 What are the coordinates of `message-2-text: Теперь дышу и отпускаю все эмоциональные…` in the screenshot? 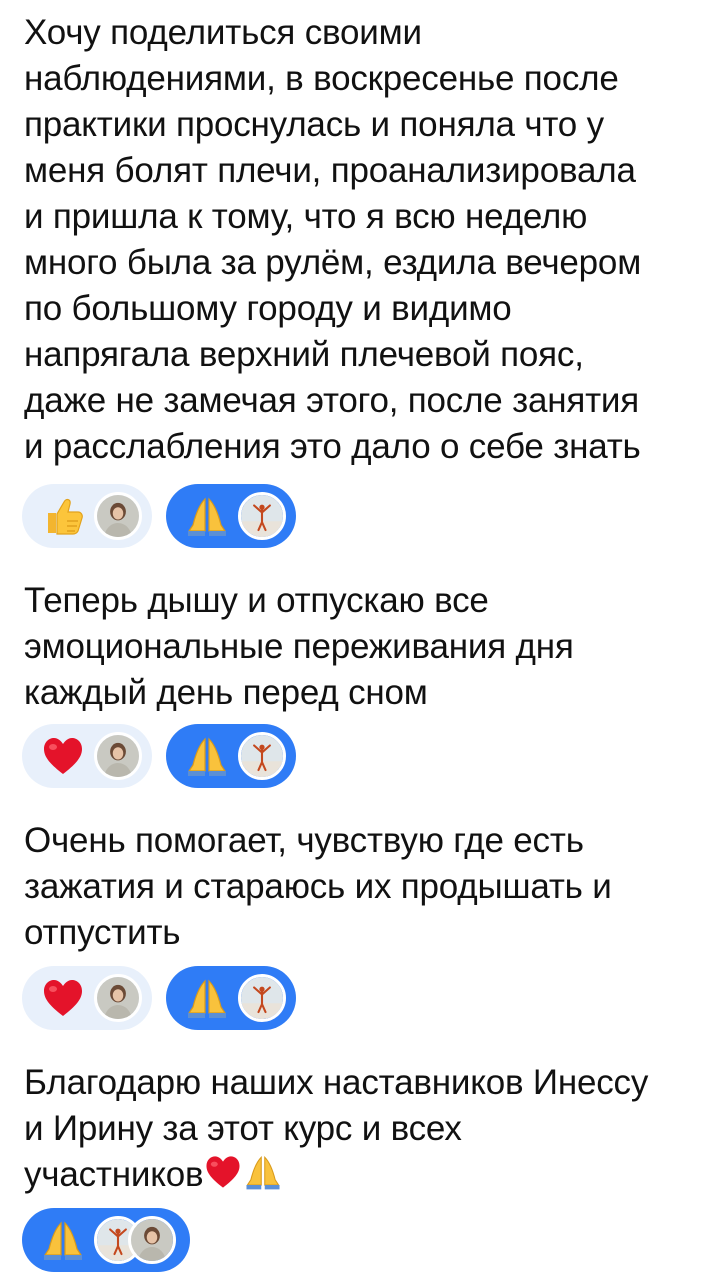 It's located at (299, 646).